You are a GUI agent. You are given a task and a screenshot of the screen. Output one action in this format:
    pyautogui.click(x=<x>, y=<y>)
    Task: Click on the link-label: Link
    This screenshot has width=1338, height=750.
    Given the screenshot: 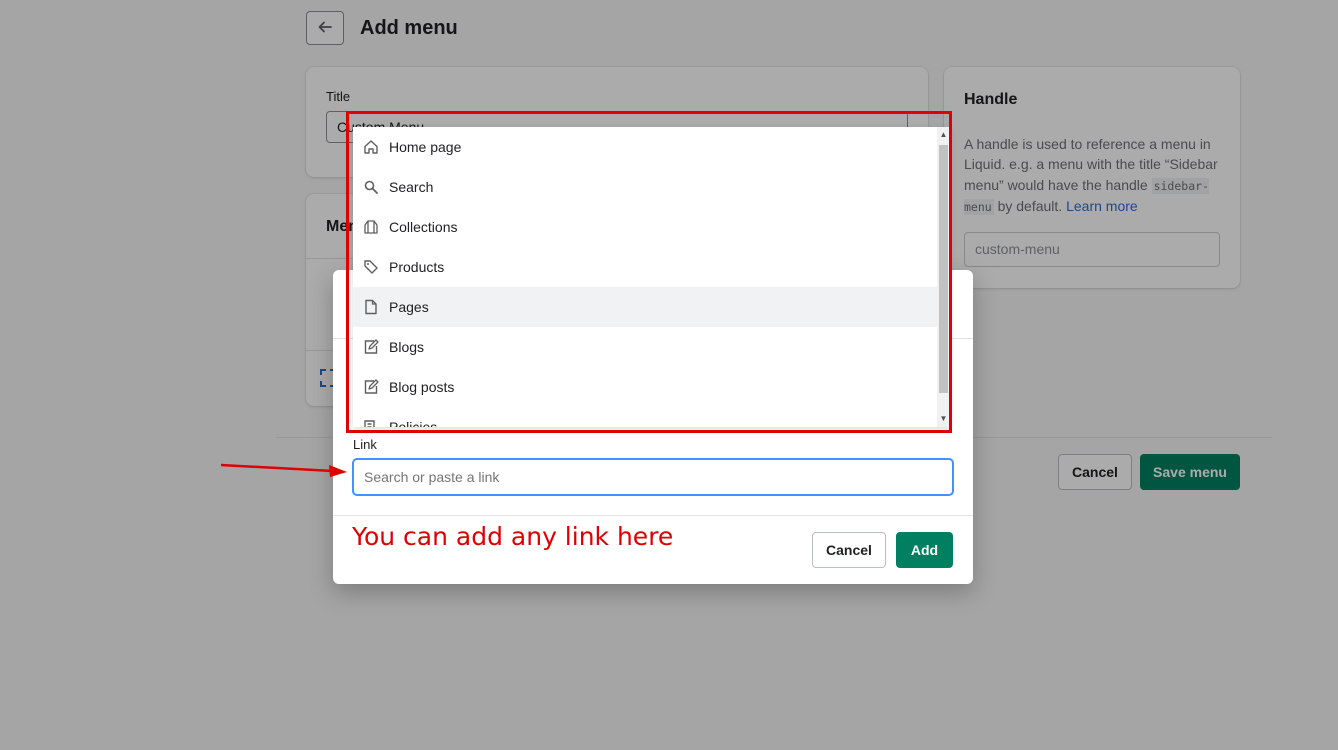 What is the action you would take?
    pyautogui.click(x=365, y=444)
    